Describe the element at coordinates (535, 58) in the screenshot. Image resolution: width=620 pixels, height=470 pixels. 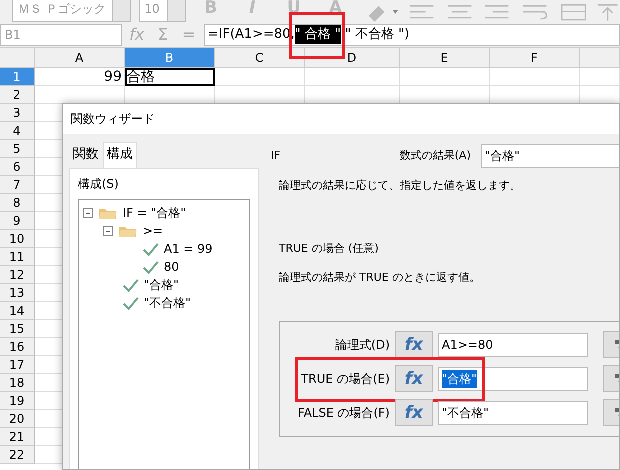
I see `column-header: F` at that location.